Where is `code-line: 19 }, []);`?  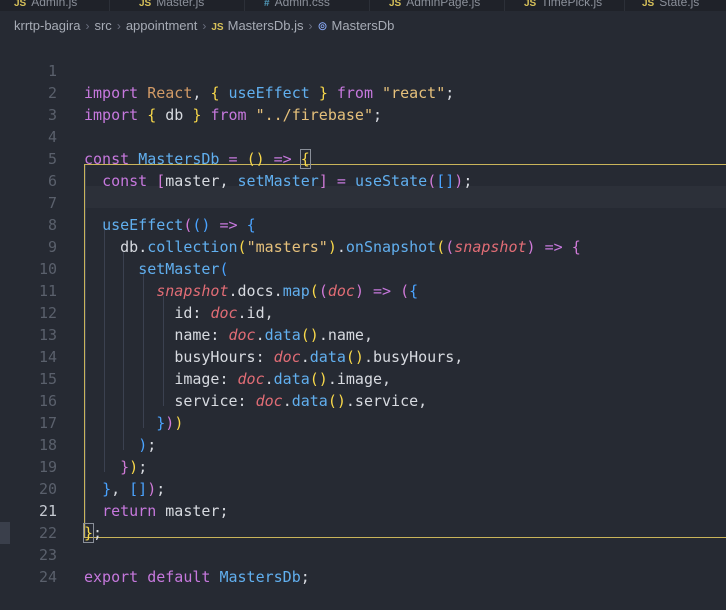
code-line: 19 }, []); is located at coordinates (363, 466).